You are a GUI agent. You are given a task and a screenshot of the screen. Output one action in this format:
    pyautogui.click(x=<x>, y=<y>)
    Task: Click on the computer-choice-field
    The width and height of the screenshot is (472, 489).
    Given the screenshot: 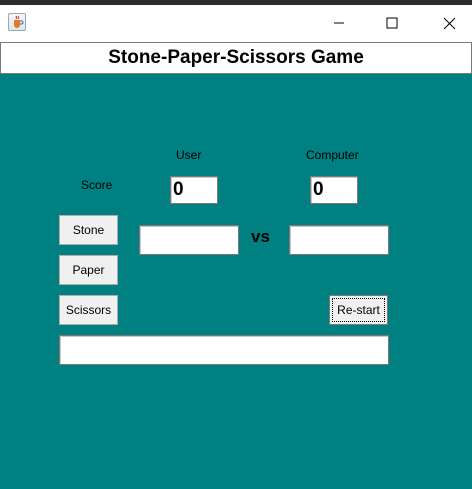 What is the action you would take?
    pyautogui.click(x=339, y=240)
    